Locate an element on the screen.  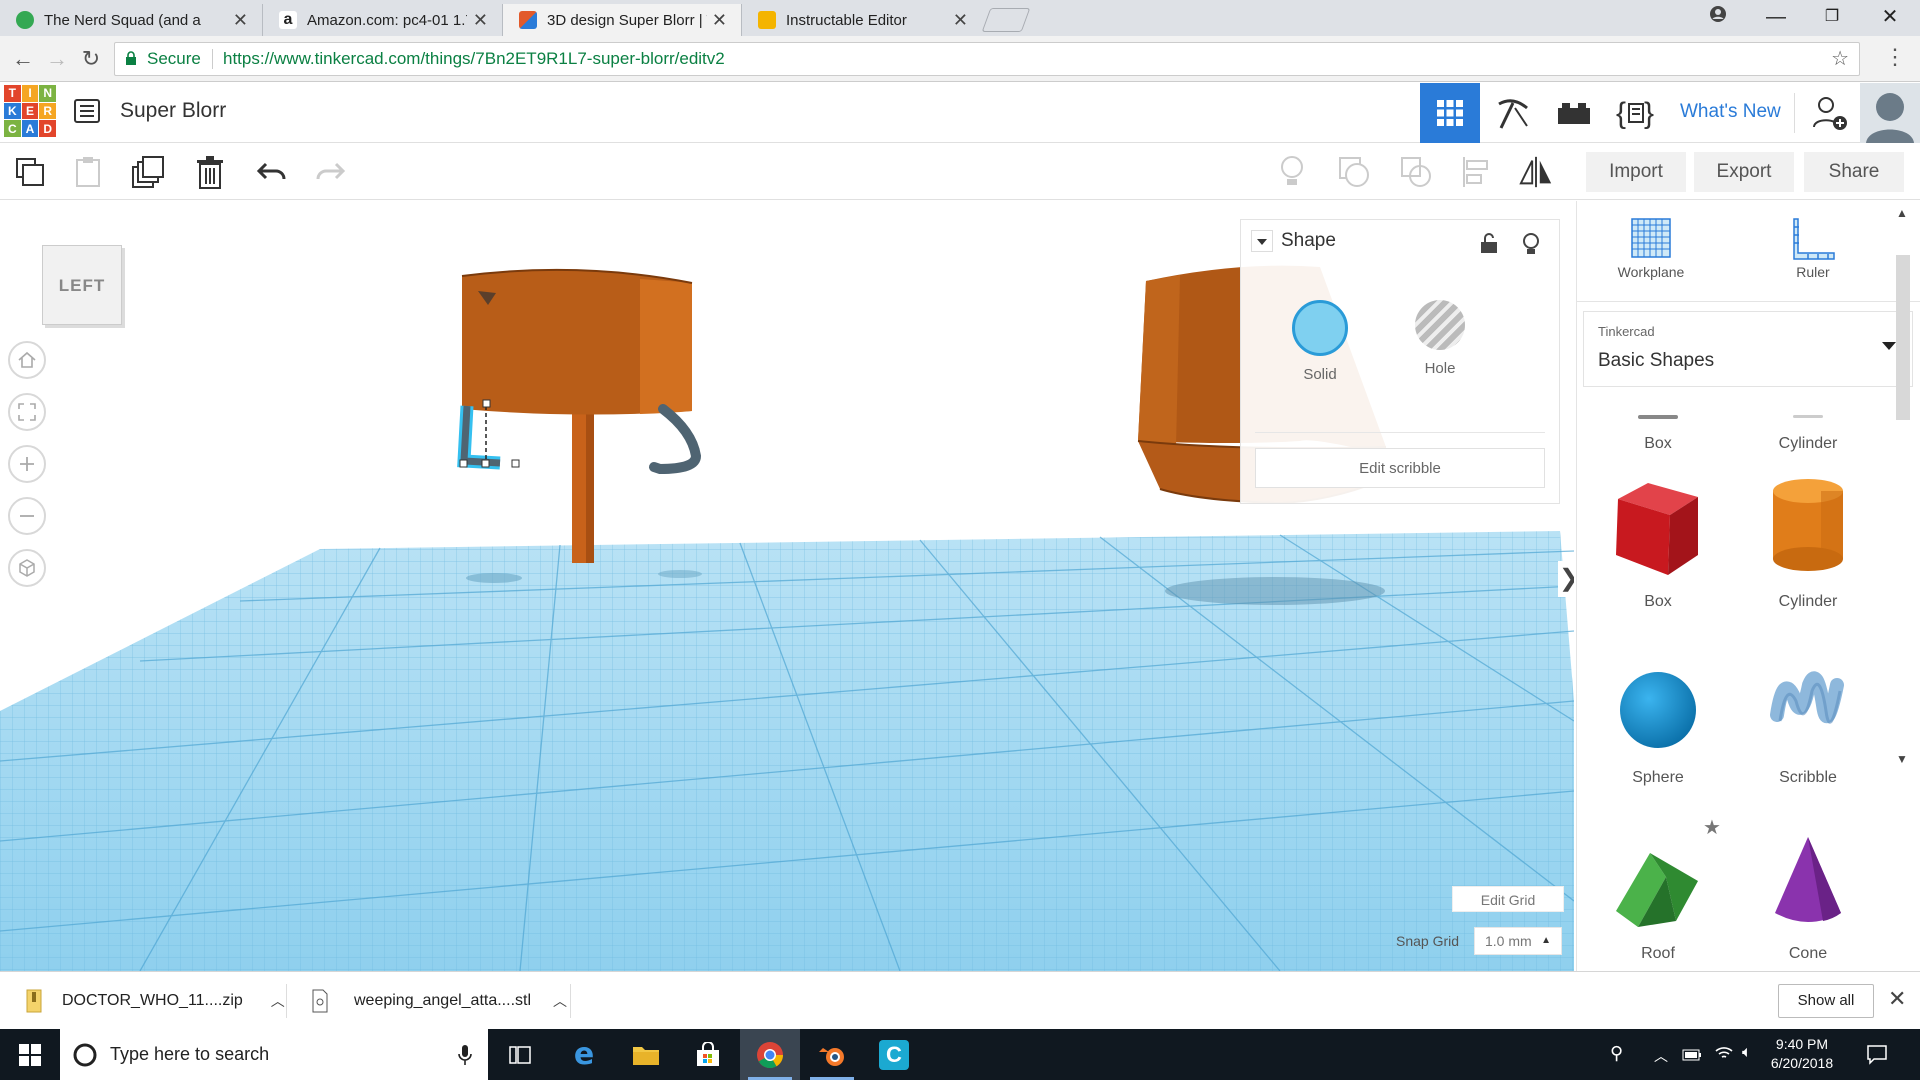
home-view-button is located at coordinates (27, 360).